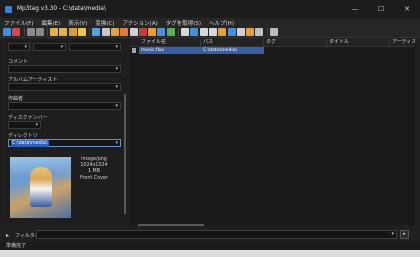 The image size is (420, 257). What do you see at coordinates (64, 87) in the screenshot?
I see `album-artist-input: ▾` at bounding box center [64, 87].